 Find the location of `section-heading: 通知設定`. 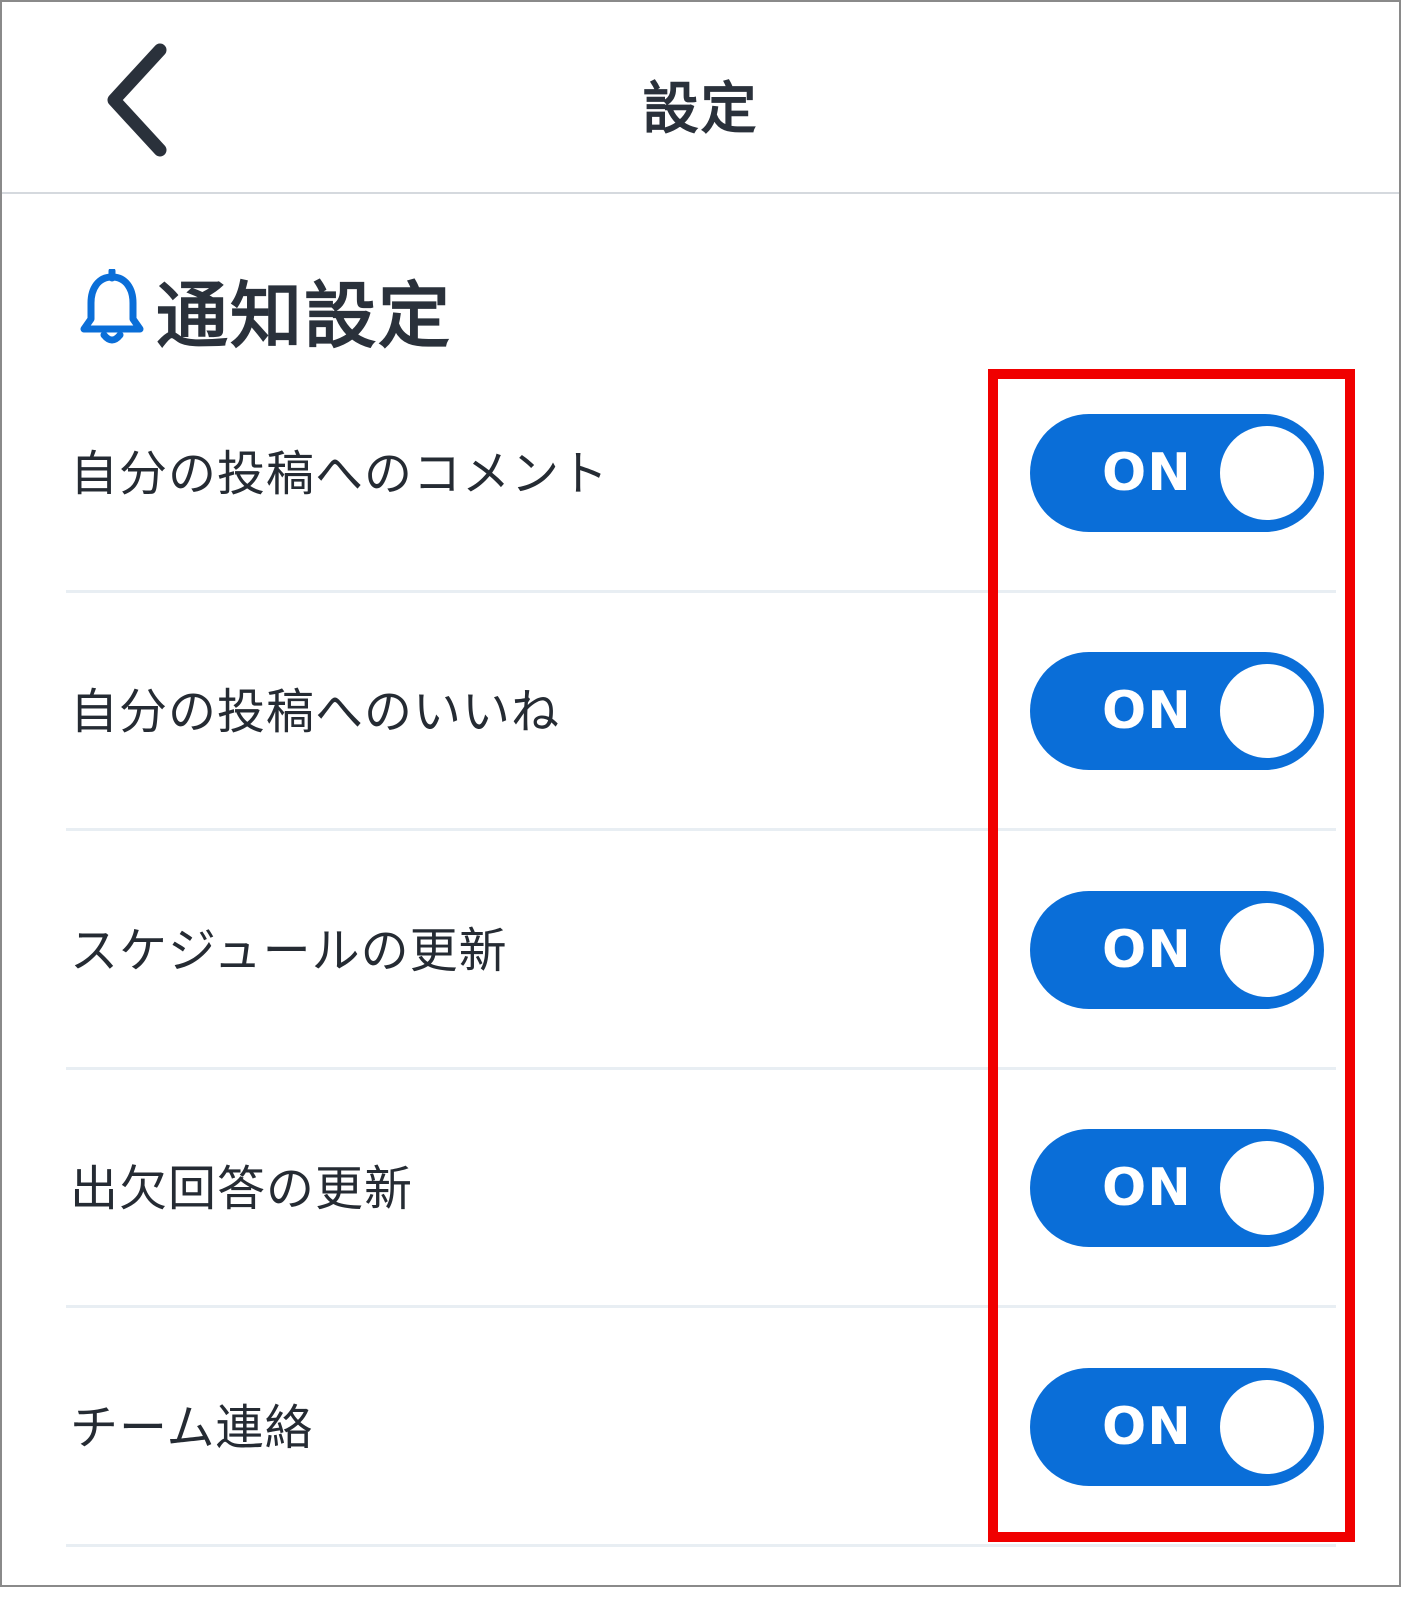

section-heading: 通知設定 is located at coordinates (264, 311).